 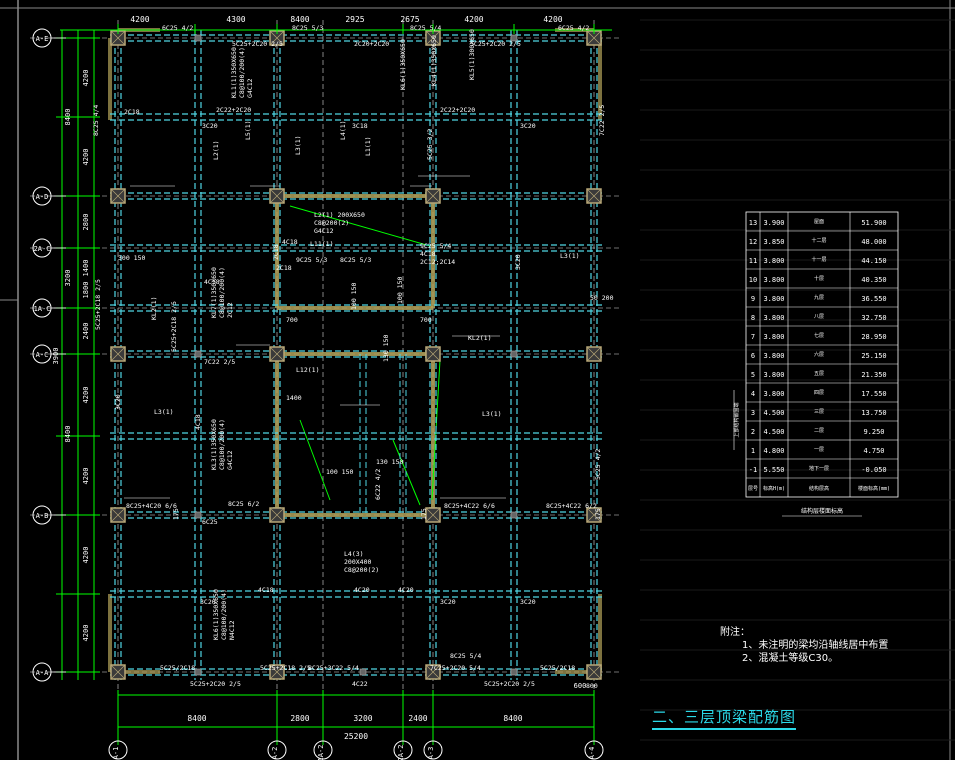 I want to click on table-elevation: 32.750, so click(x=873, y=318).